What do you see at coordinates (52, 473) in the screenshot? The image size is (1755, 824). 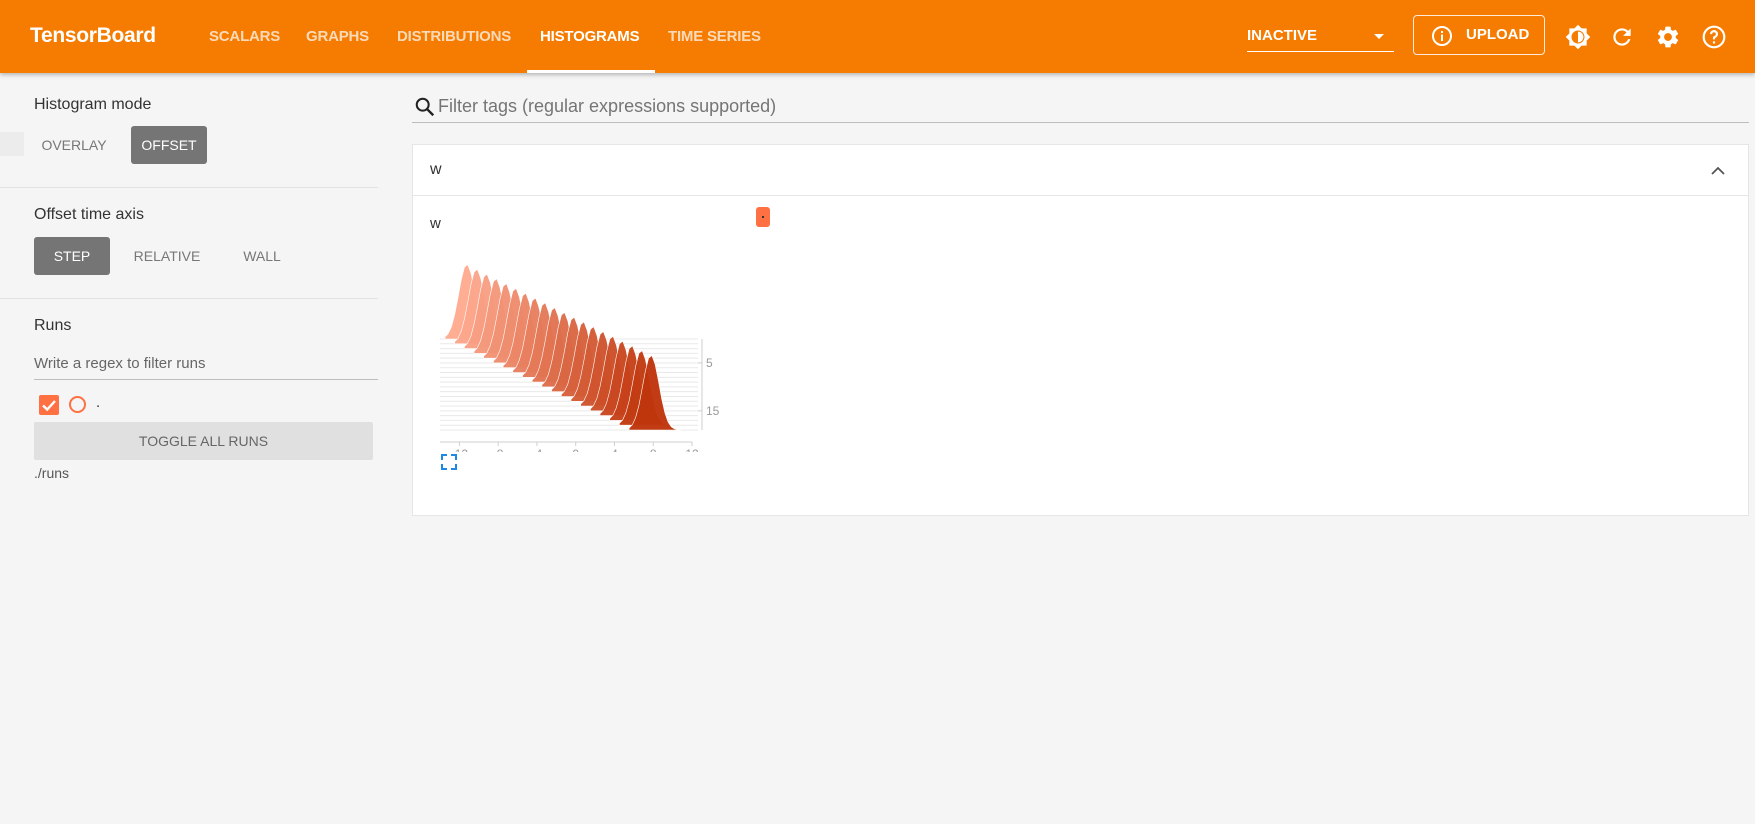 I see `log-directory-label: ./runs` at bounding box center [52, 473].